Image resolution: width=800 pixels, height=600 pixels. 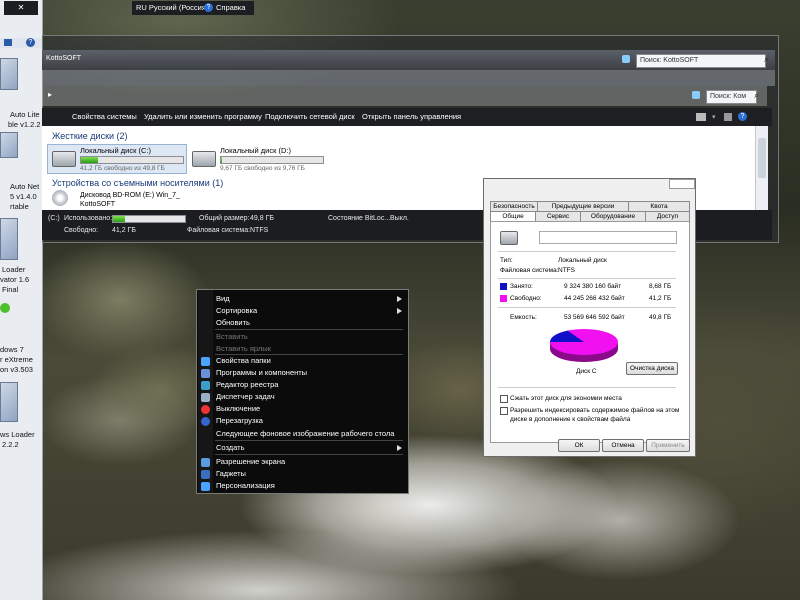 What do you see at coordinates (728, 117) in the screenshot?
I see `preview-pane-icon` at bounding box center [728, 117].